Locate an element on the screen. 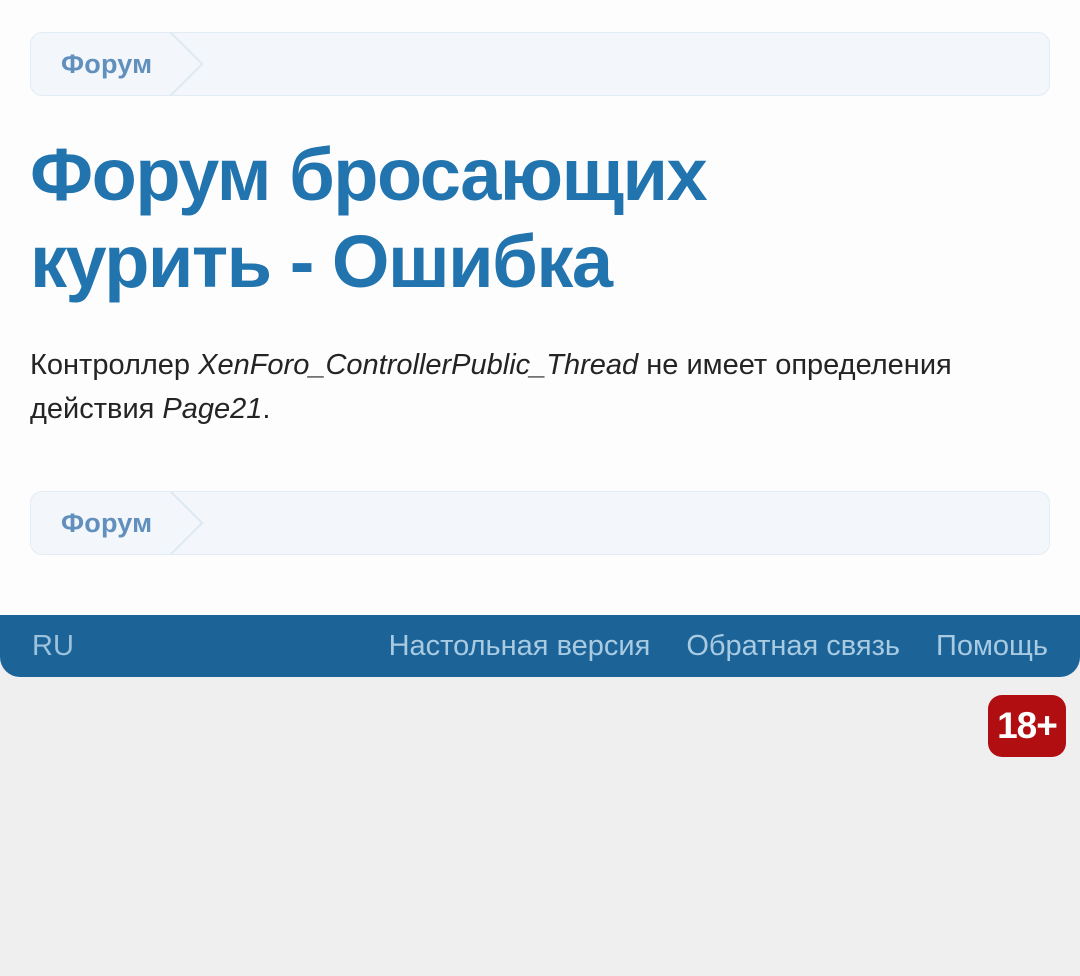  language-switcher: RU is located at coordinates (53, 646).